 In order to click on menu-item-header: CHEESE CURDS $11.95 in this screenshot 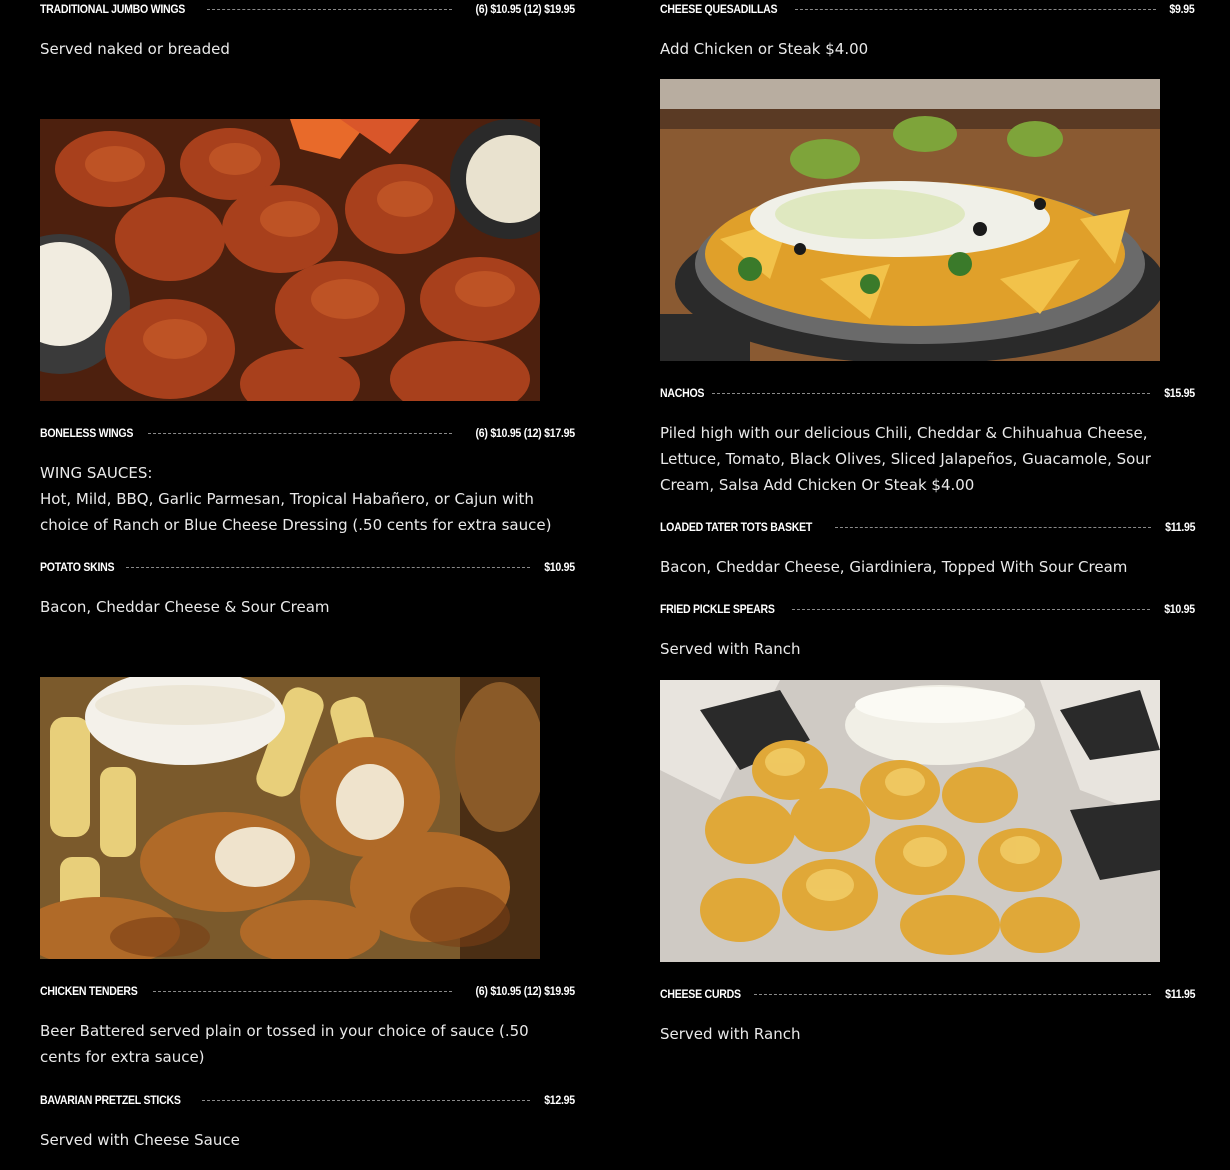, I will do `click(927, 994)`.